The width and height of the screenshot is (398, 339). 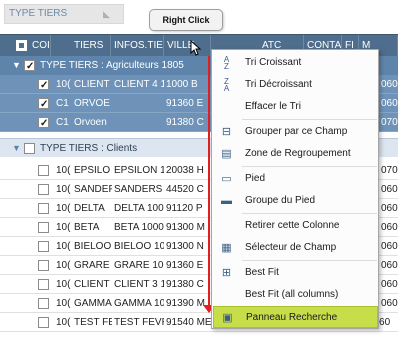 What do you see at coordinates (295, 154) in the screenshot?
I see `menu-item-group-panel: ▤ Zone de Regroupement` at bounding box center [295, 154].